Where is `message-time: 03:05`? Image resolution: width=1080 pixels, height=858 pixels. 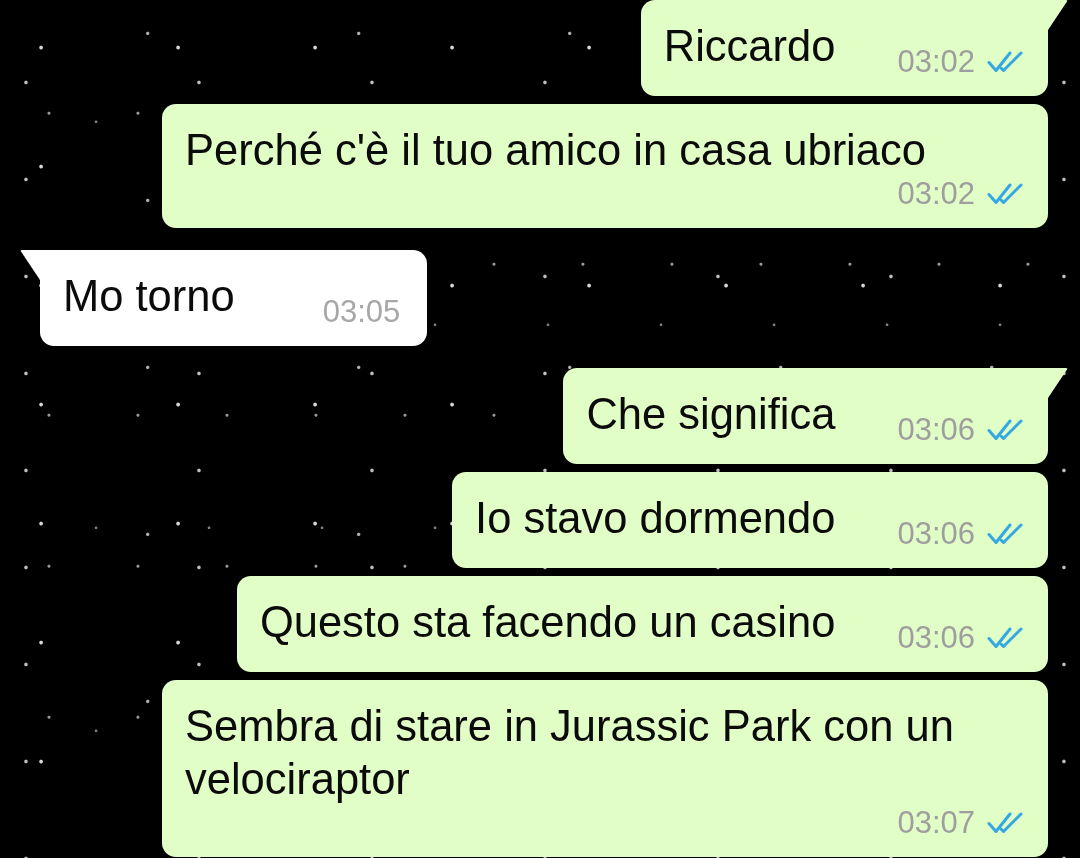 message-time: 03:05 is located at coordinates (361, 312).